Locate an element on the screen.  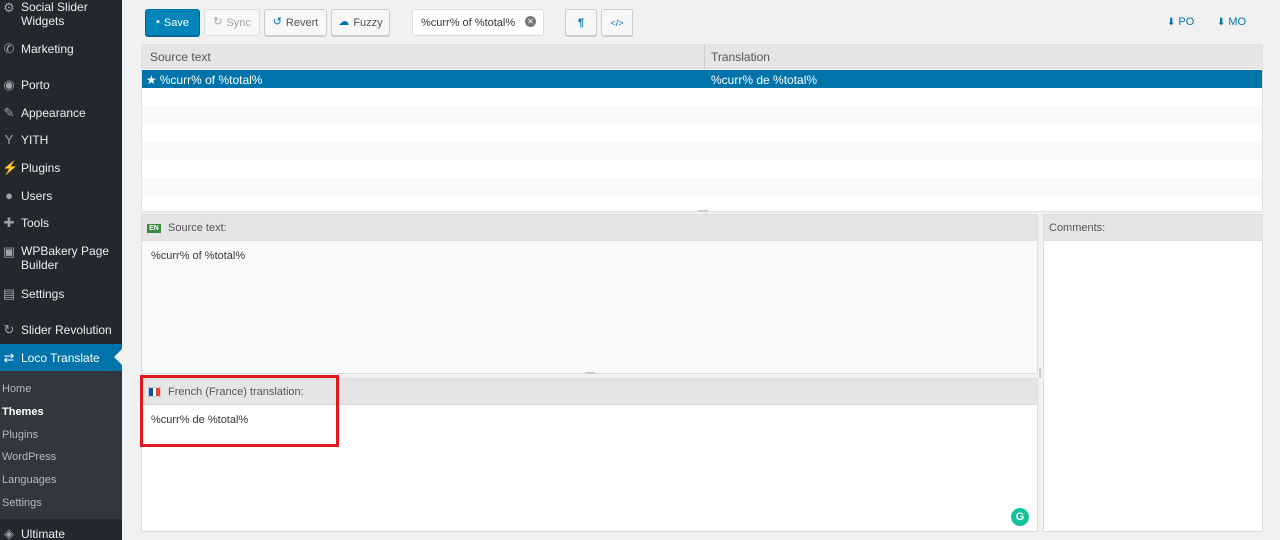
search-value: %curr% of %total% is located at coordinates (468, 23).